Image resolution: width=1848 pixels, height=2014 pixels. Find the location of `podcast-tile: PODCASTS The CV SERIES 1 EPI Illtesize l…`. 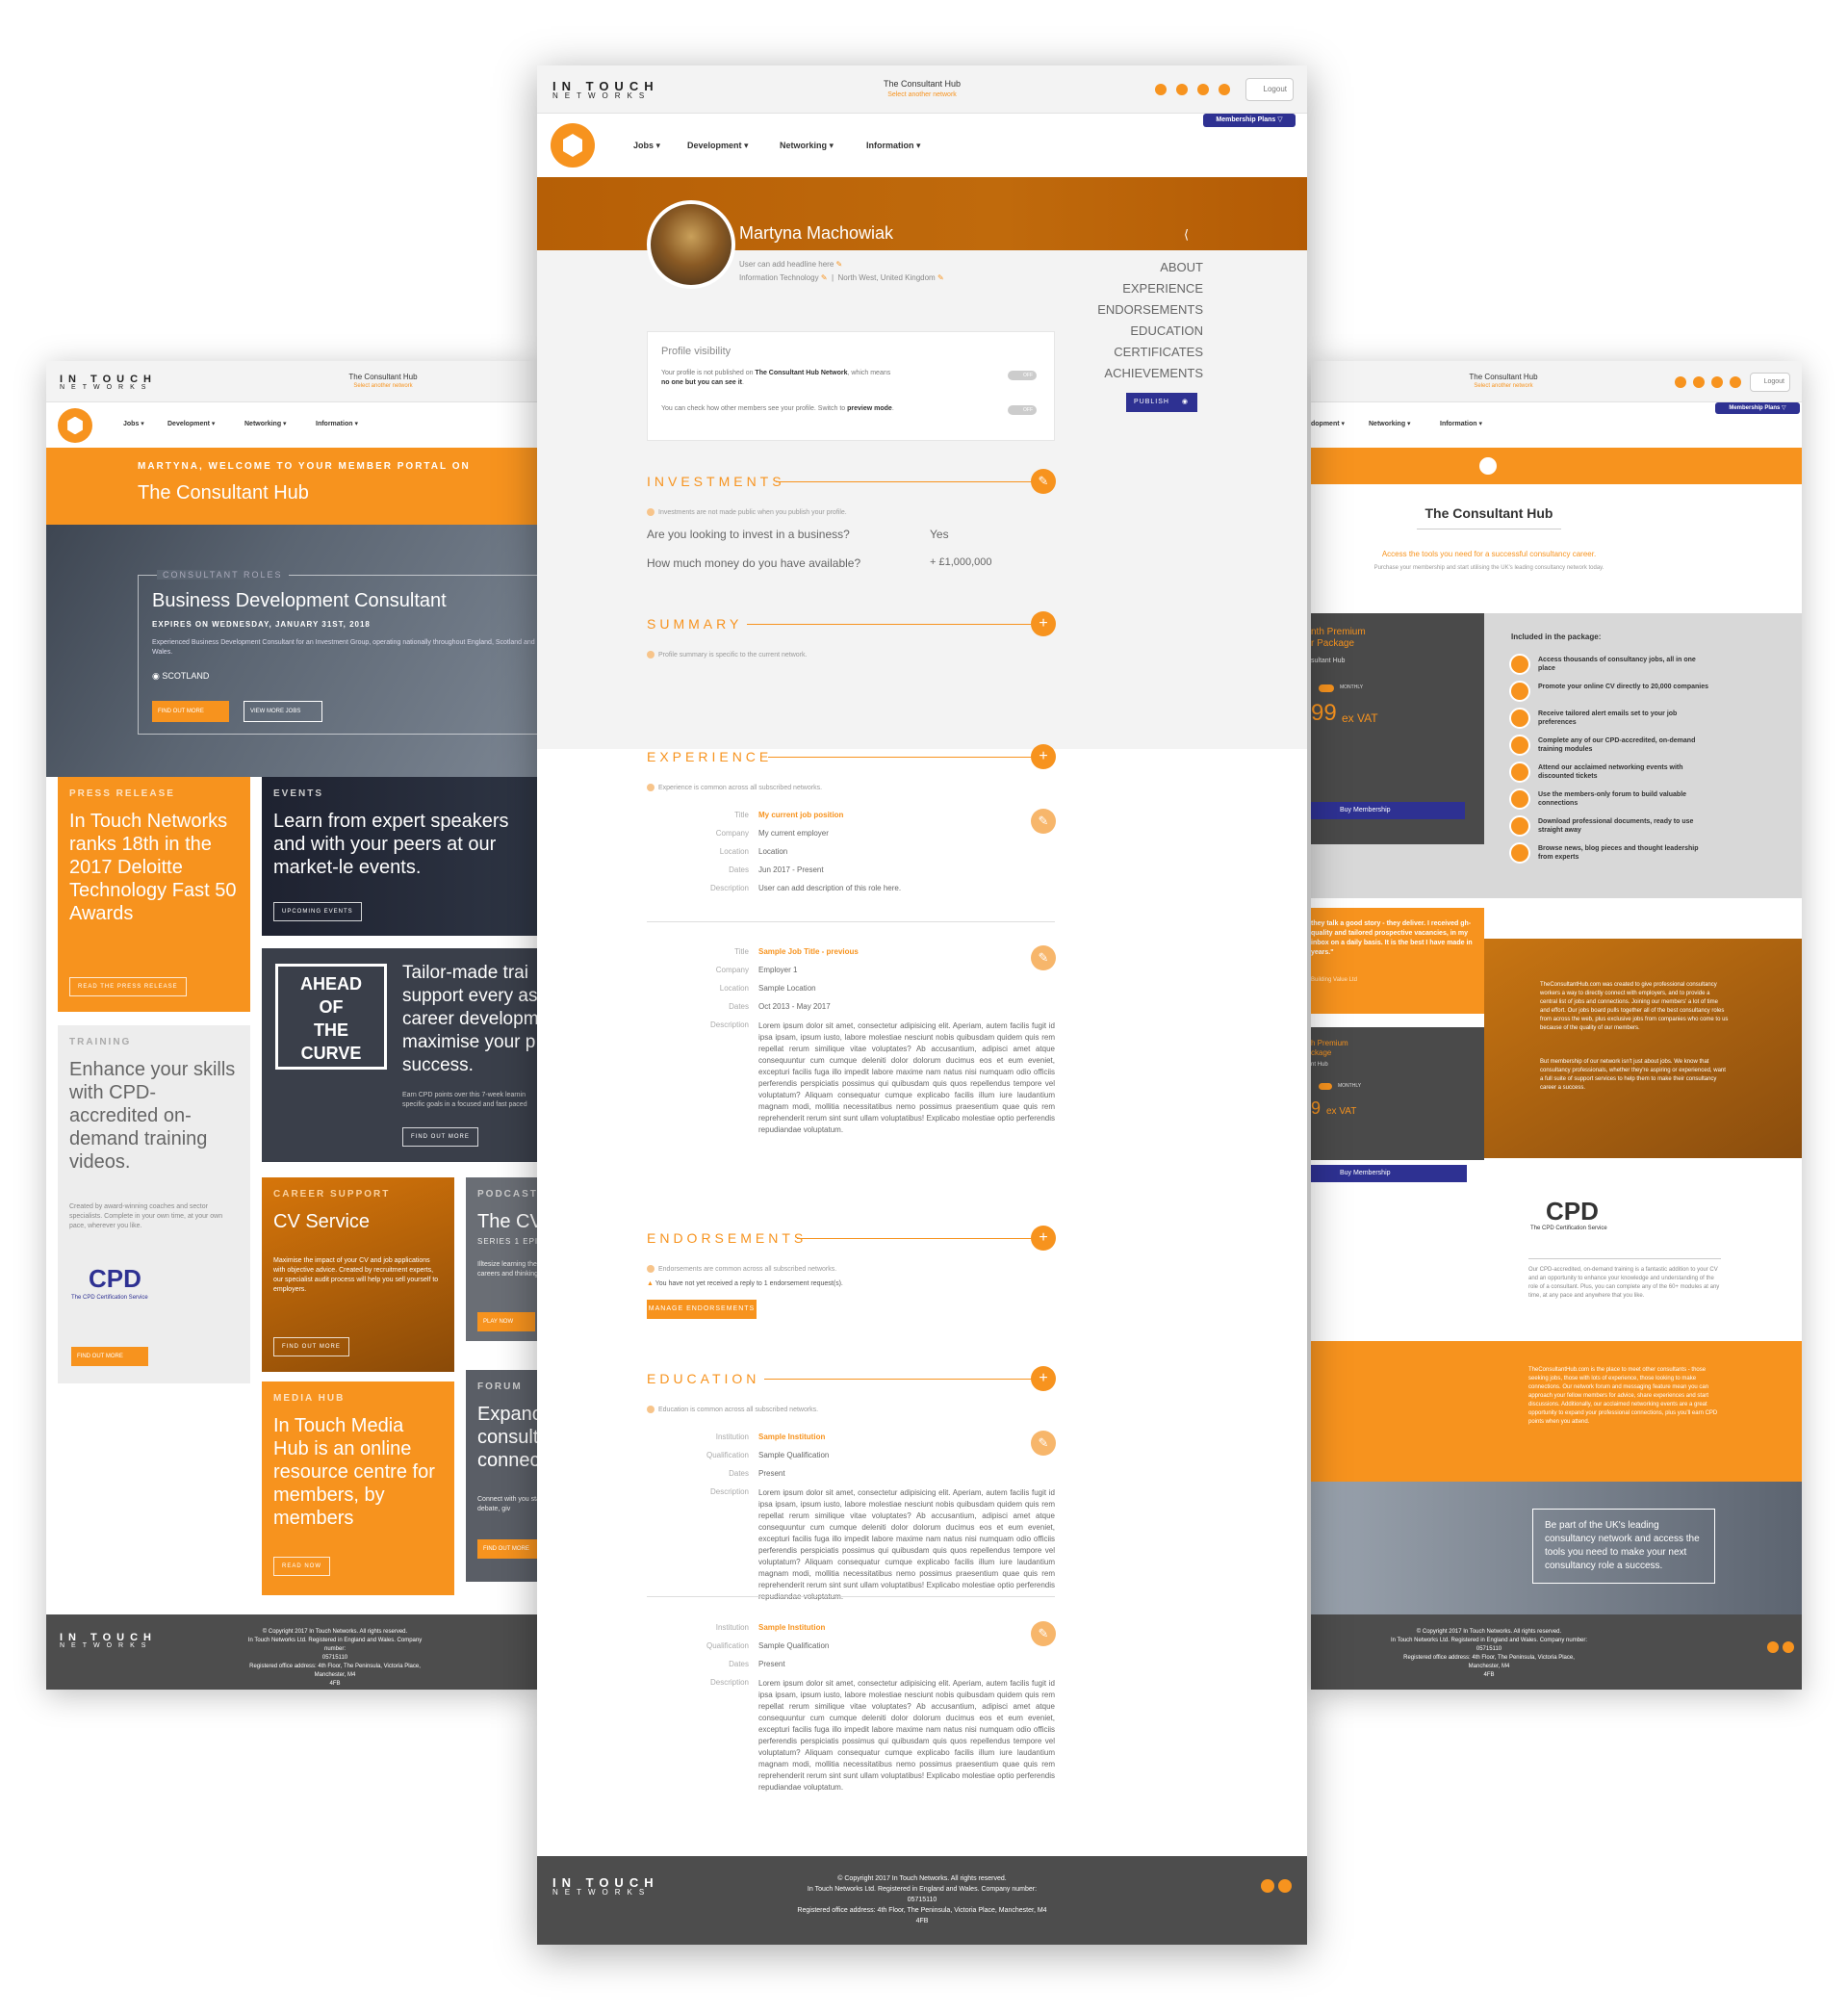

podcast-tile: PODCASTS The CV SERIES 1 EPI Illtesize l… is located at coordinates (501, 1259).